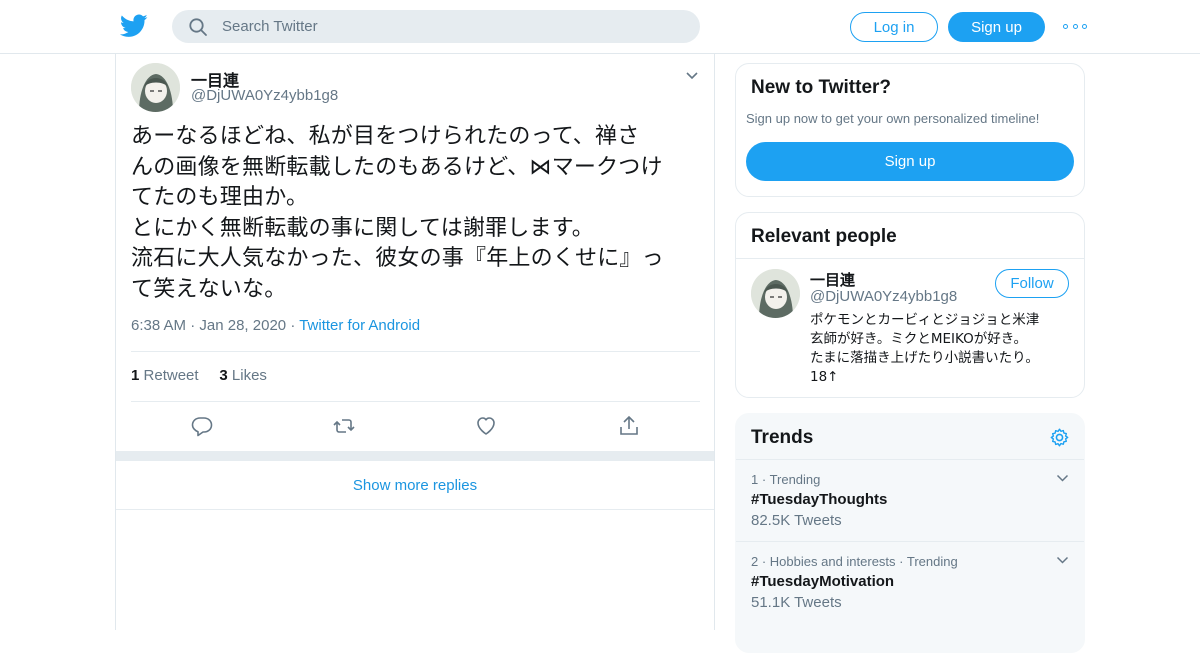 The image size is (1200, 653). I want to click on share-icon, so click(629, 426).